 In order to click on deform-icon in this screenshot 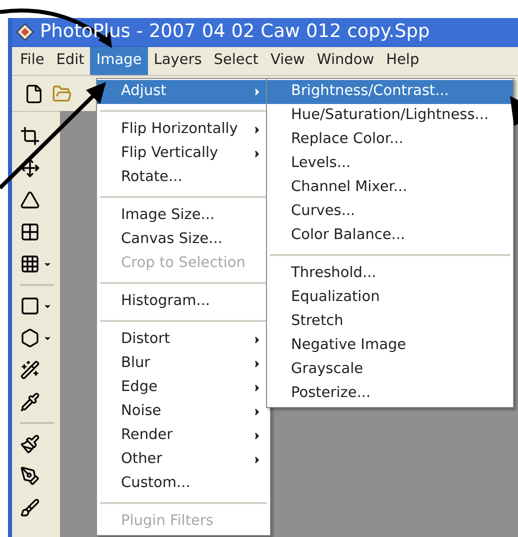, I will do `click(30, 232)`.